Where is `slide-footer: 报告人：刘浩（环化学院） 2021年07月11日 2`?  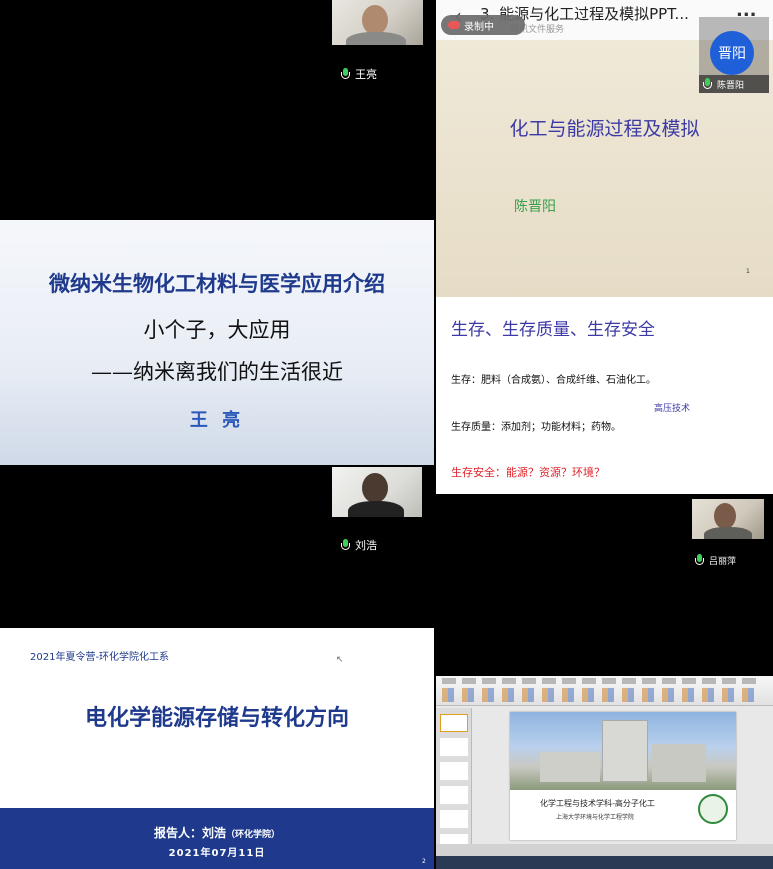
slide-footer: 报告人：刘浩（环化学院） 2021年07月11日 2 is located at coordinates (217, 838).